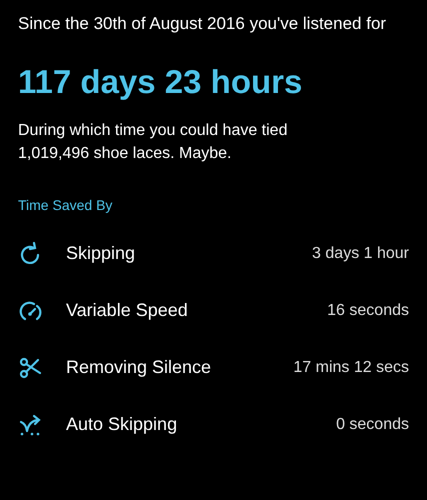  Describe the element at coordinates (161, 82) in the screenshot. I see `total-time: 117 days 23 hours` at that location.